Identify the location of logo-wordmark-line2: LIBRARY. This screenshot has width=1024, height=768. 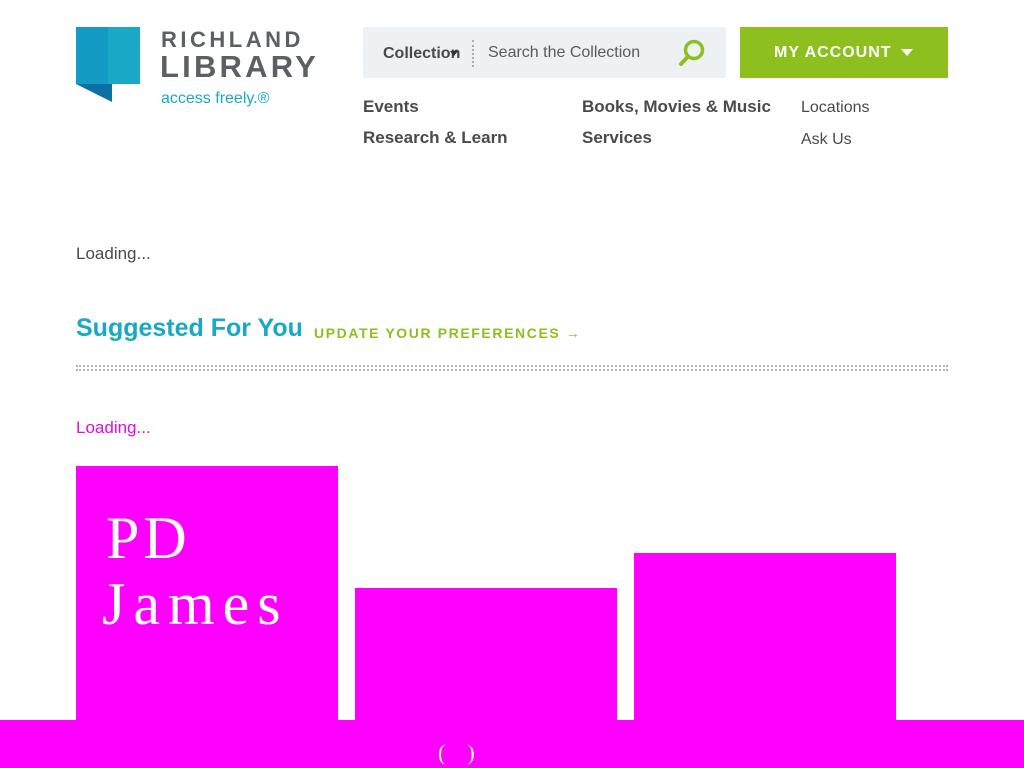
(240, 66).